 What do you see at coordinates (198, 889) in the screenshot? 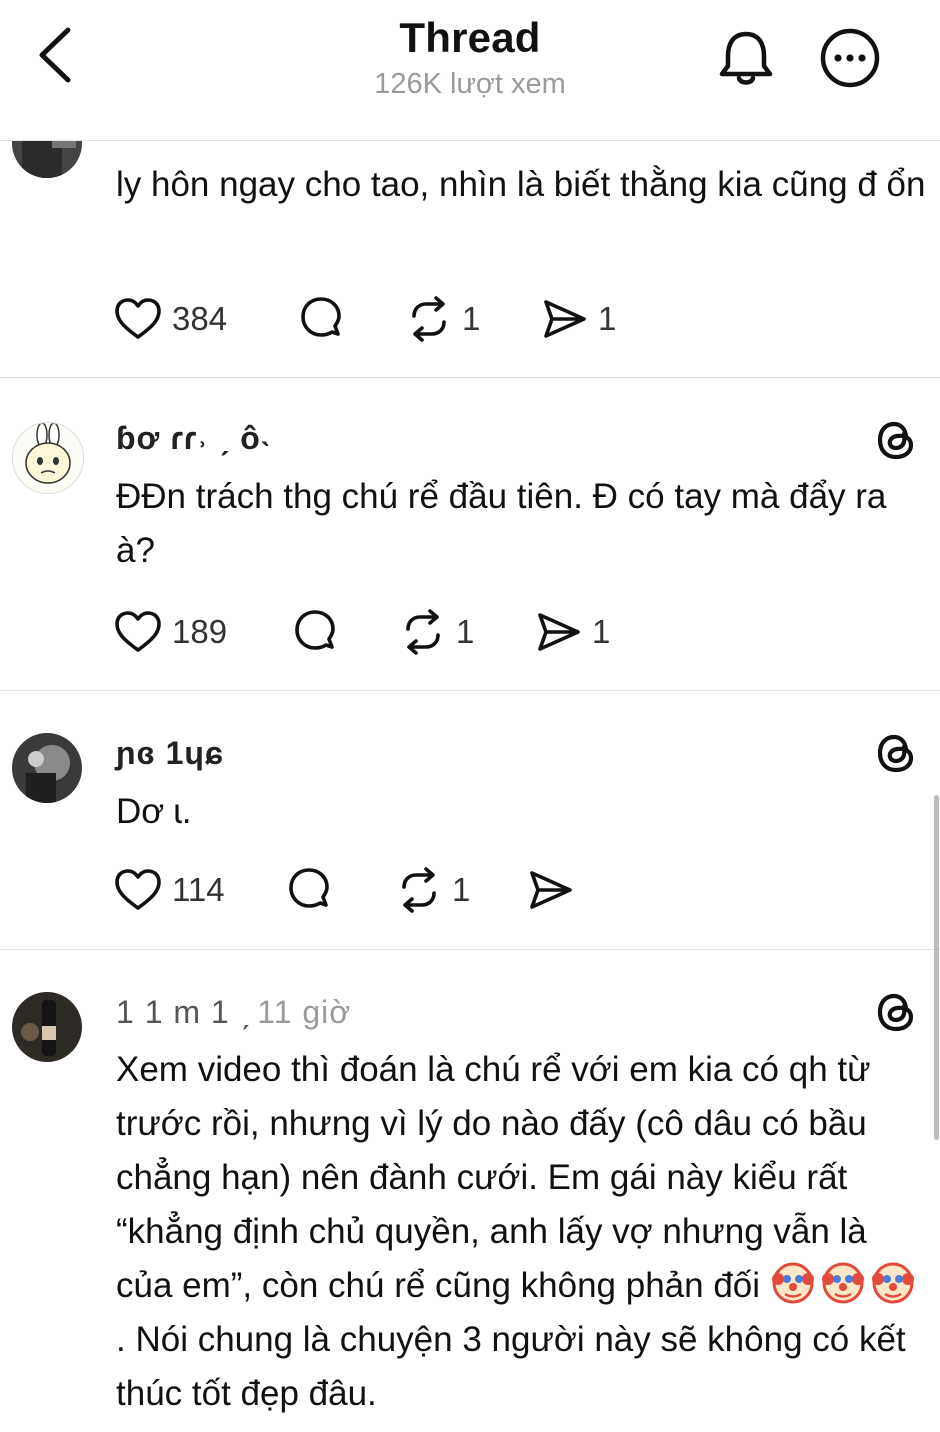
I see `like-count: 114` at bounding box center [198, 889].